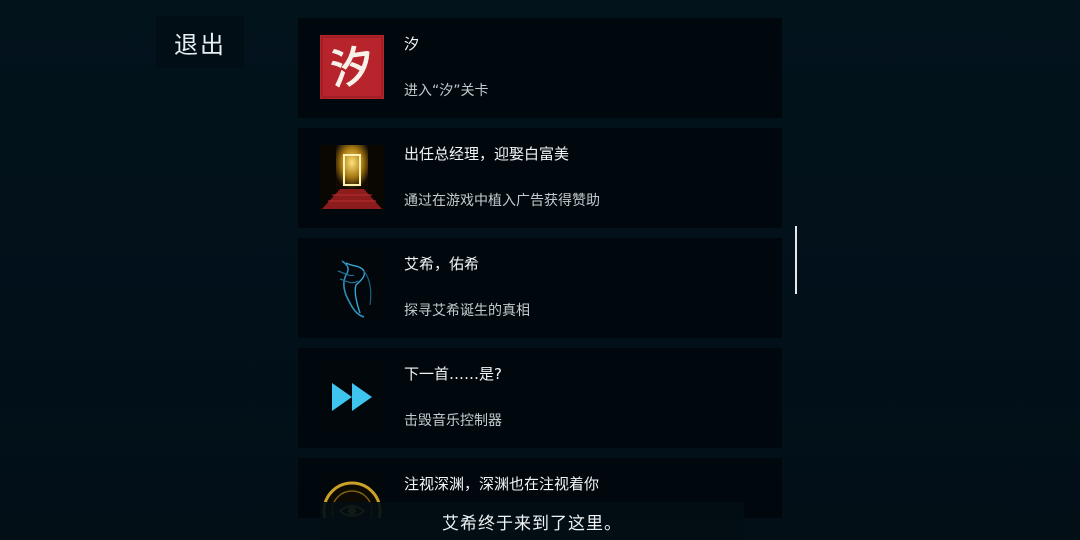  What do you see at coordinates (446, 91) in the screenshot?
I see `achievement-description: 进入“汐”关卡` at bounding box center [446, 91].